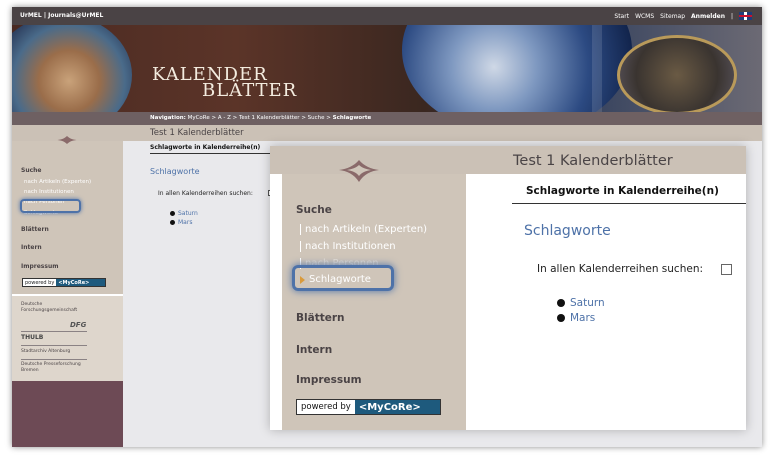 The width and height of the screenshot is (774, 455). Describe the element at coordinates (61, 15) in the screenshot. I see `site-title: UrMEL | Journals@UrMEL` at that location.